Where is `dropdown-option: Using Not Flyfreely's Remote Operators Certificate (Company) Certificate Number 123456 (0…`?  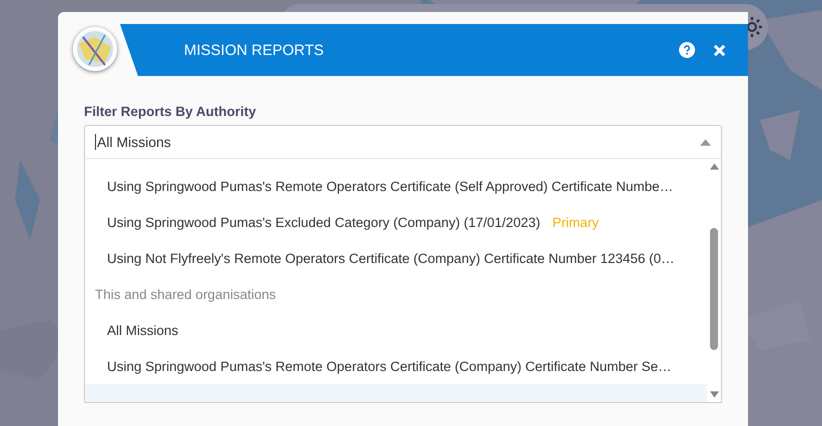
dropdown-option: Using Not Flyfreely's Remote Operators Certificate (Company) Certificate Number 123456 (0… is located at coordinates (396, 258).